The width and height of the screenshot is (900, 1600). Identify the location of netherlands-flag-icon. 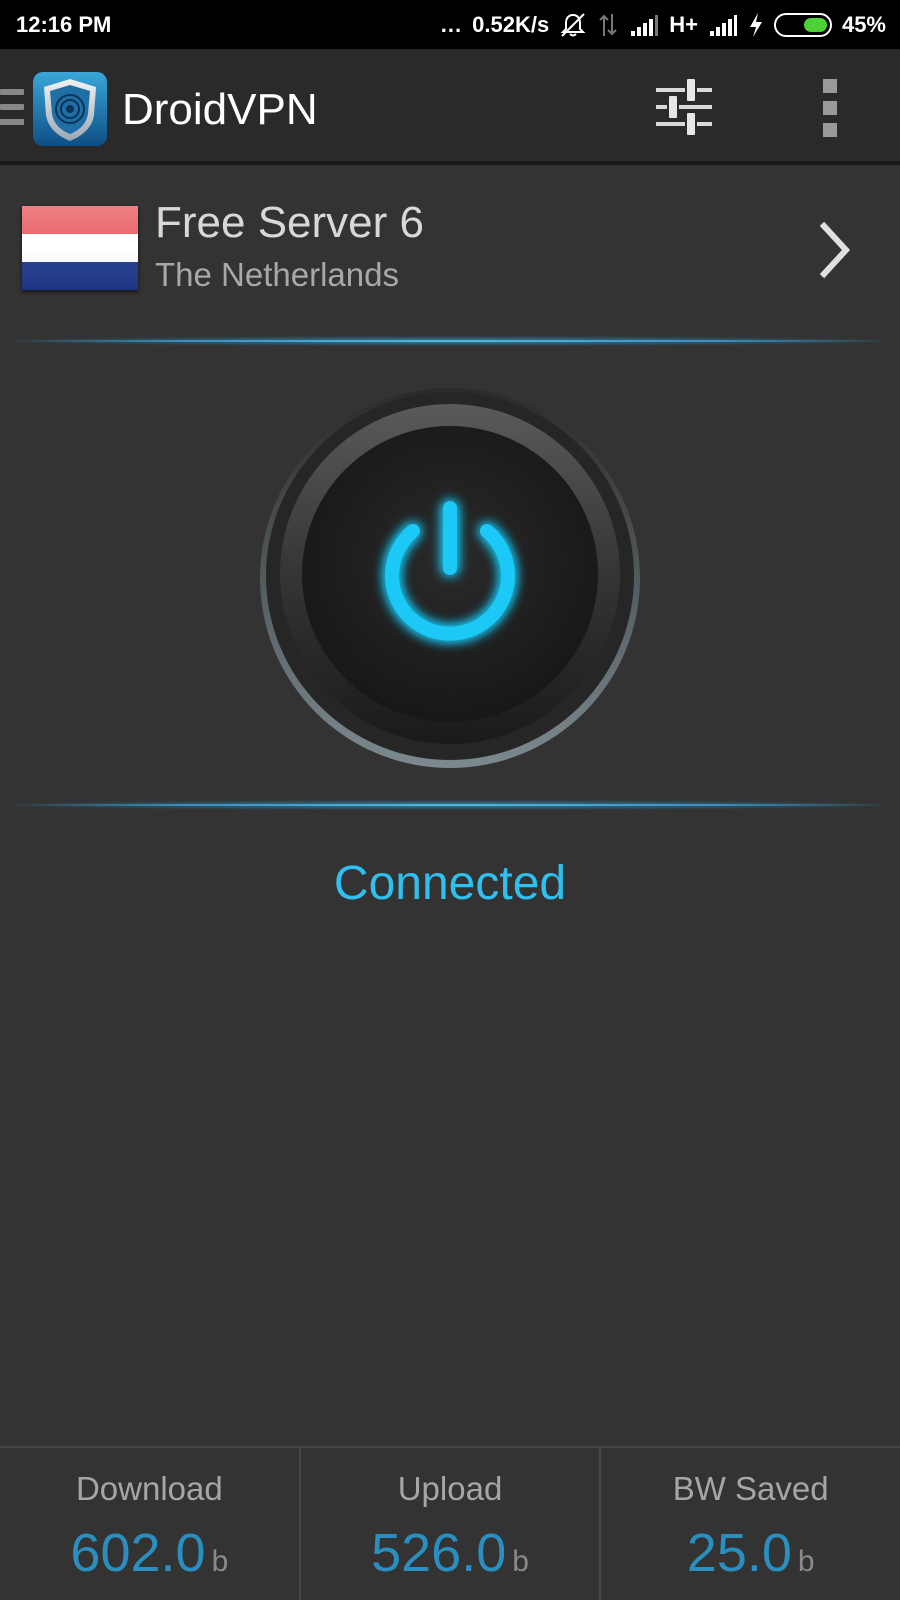
(80, 248).